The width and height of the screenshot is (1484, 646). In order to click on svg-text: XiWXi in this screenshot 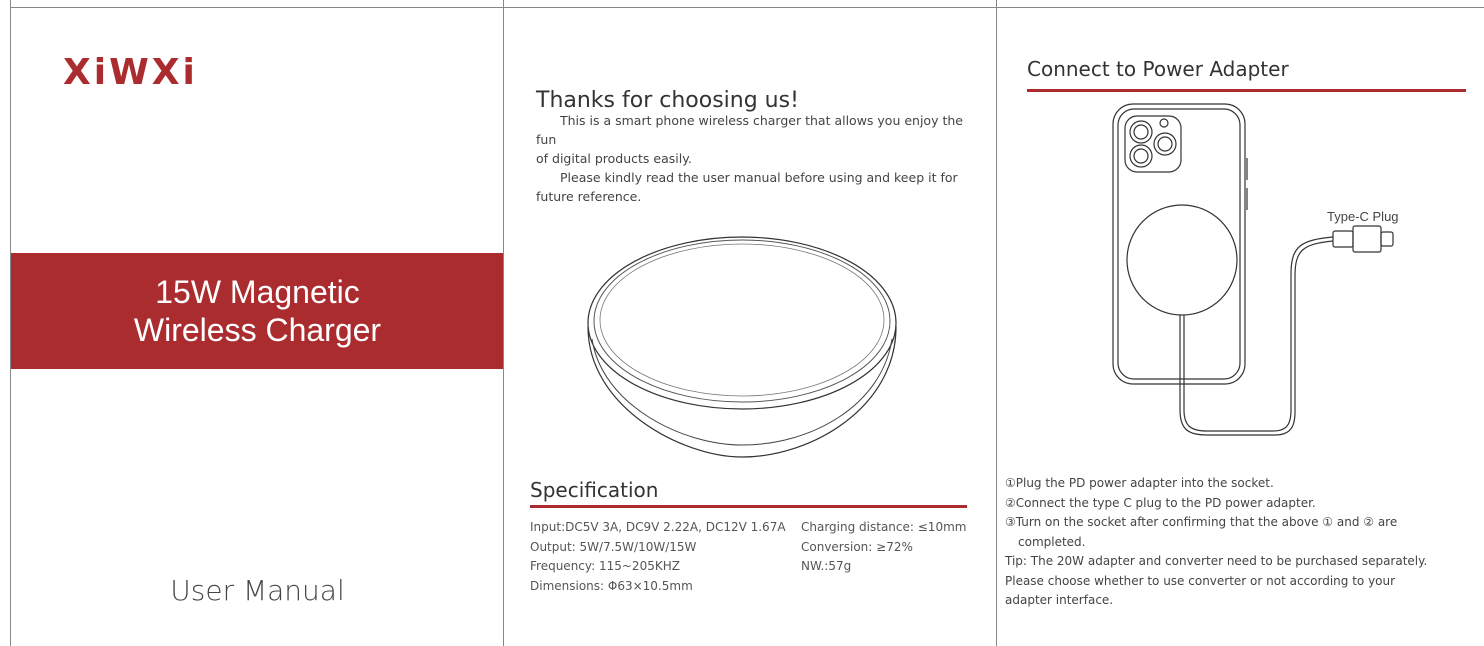, I will do `click(130, 72)`.